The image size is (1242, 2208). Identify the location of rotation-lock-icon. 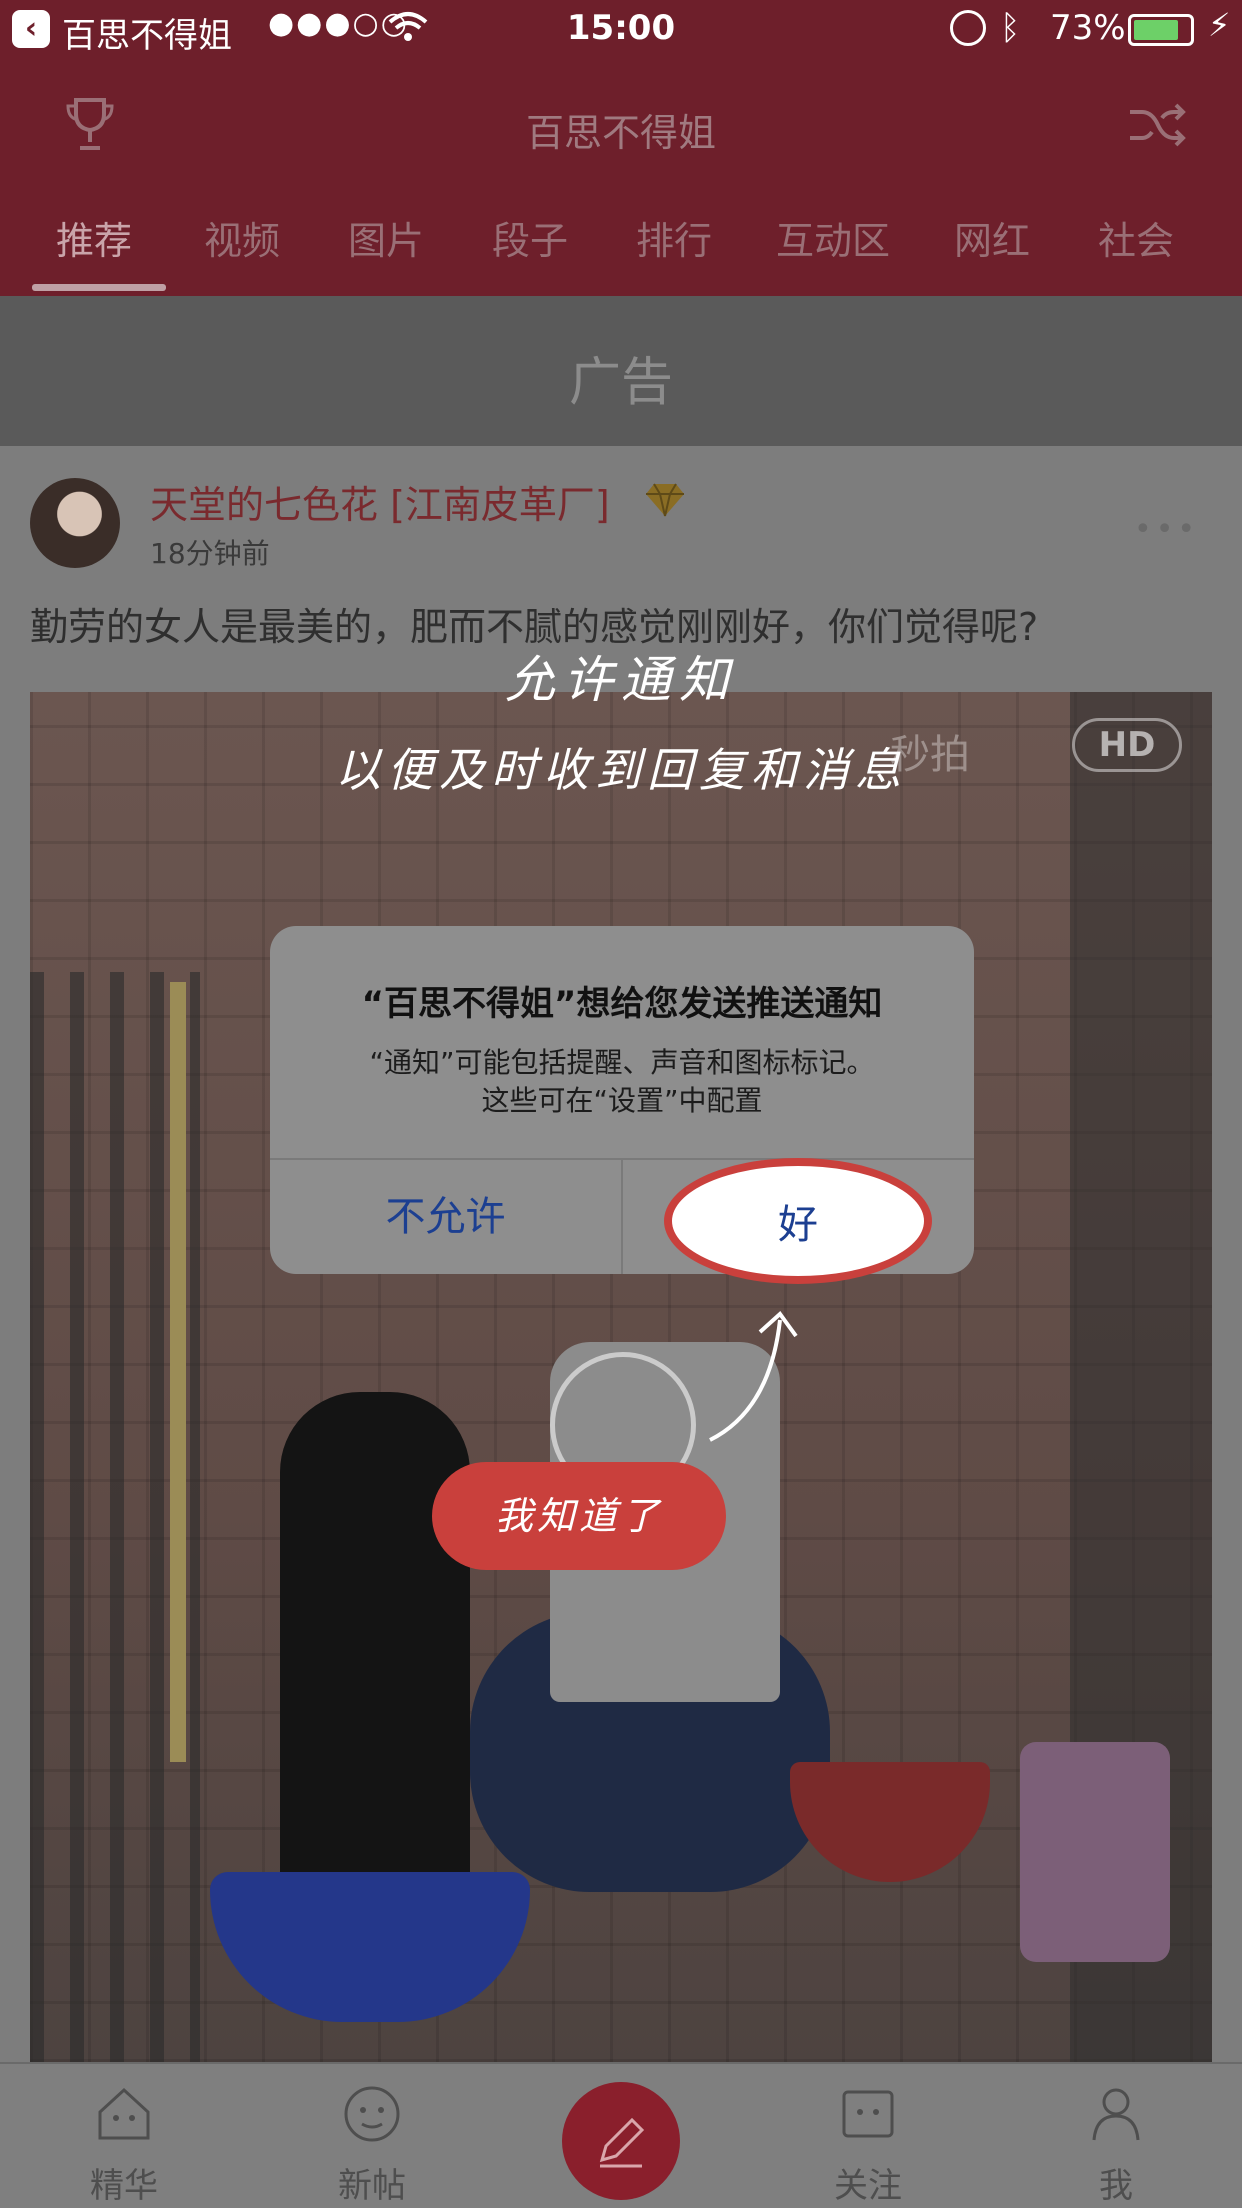
(968, 28).